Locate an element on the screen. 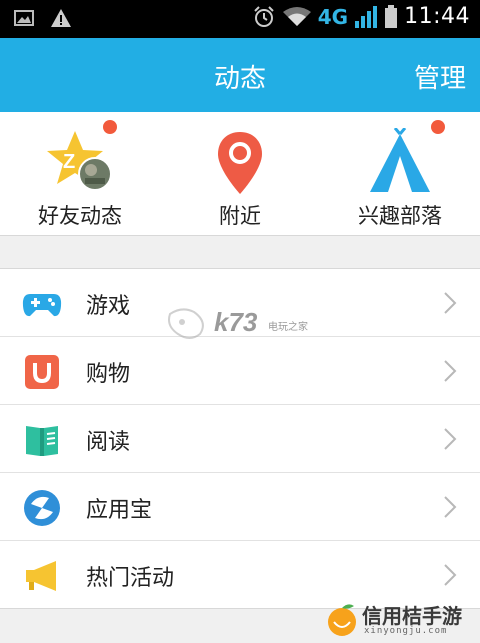 Image resolution: width=480 pixels, height=643 pixels. quick-label-friends-feed: 好友动态 is located at coordinates (80, 216).